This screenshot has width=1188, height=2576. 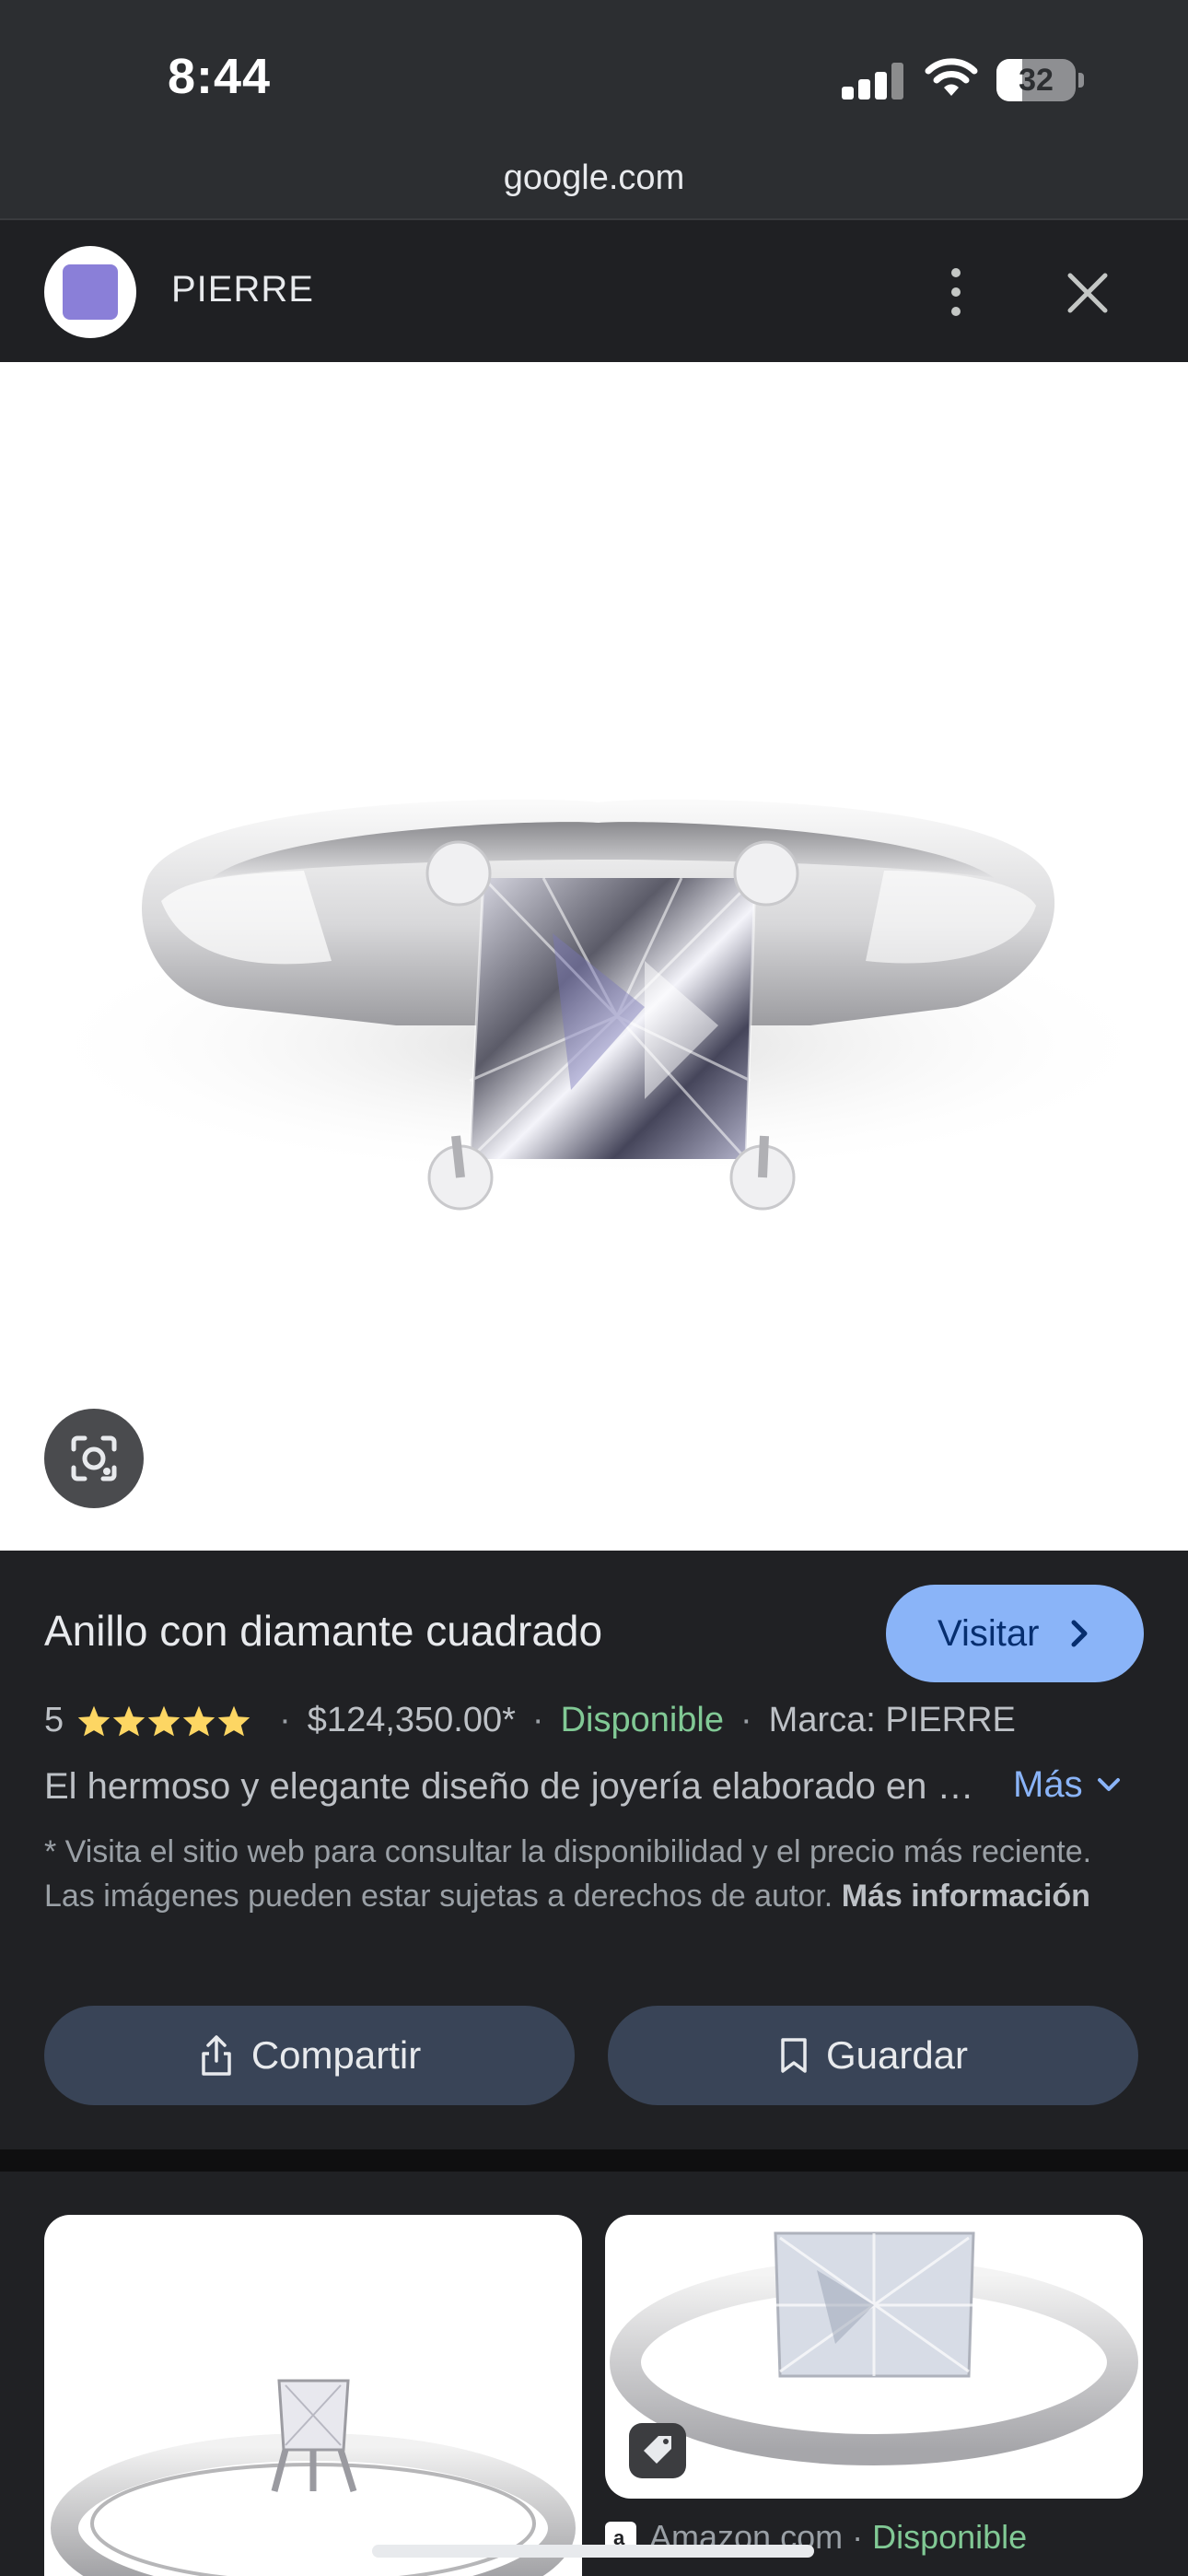 What do you see at coordinates (956, 292) in the screenshot?
I see `more-options-icon` at bounding box center [956, 292].